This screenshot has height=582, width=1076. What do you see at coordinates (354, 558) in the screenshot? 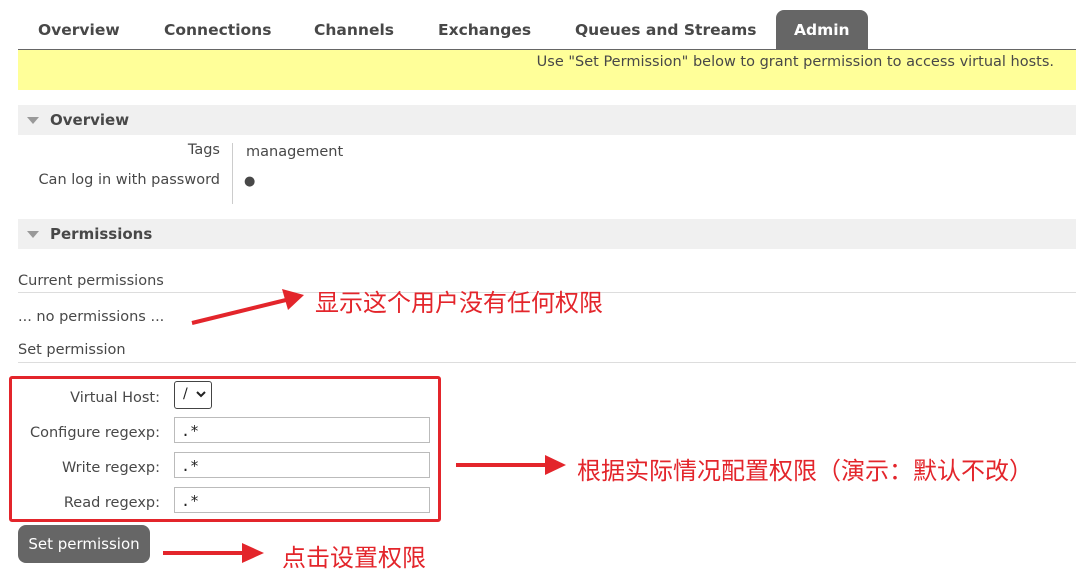
I see `annotation-click-set: 点击设置权限` at bounding box center [354, 558].